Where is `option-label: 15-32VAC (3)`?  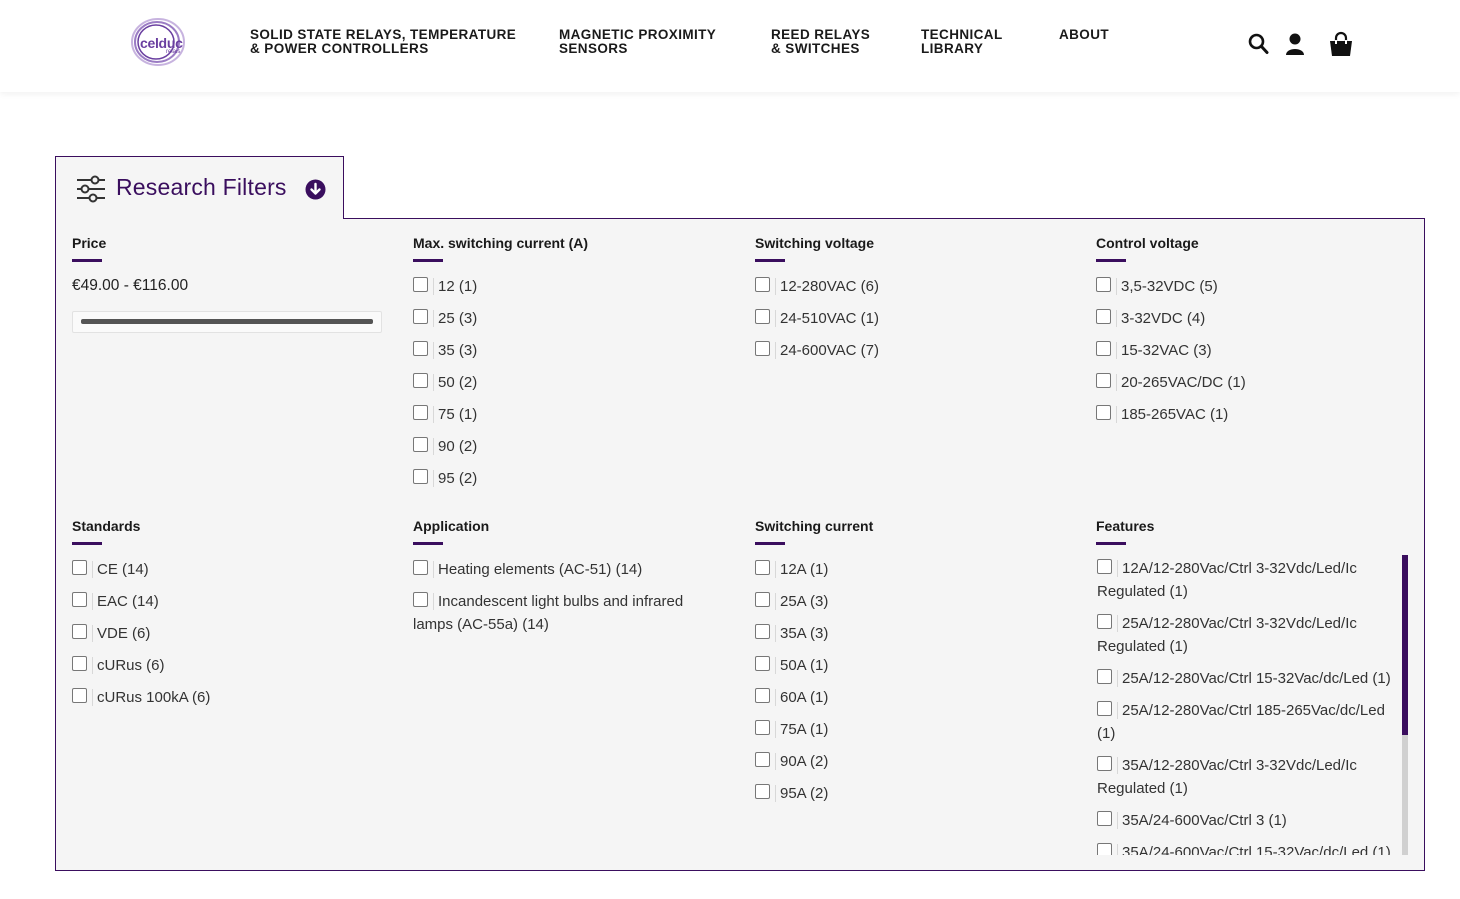 option-label: 15-32VAC (3) is located at coordinates (1166, 350).